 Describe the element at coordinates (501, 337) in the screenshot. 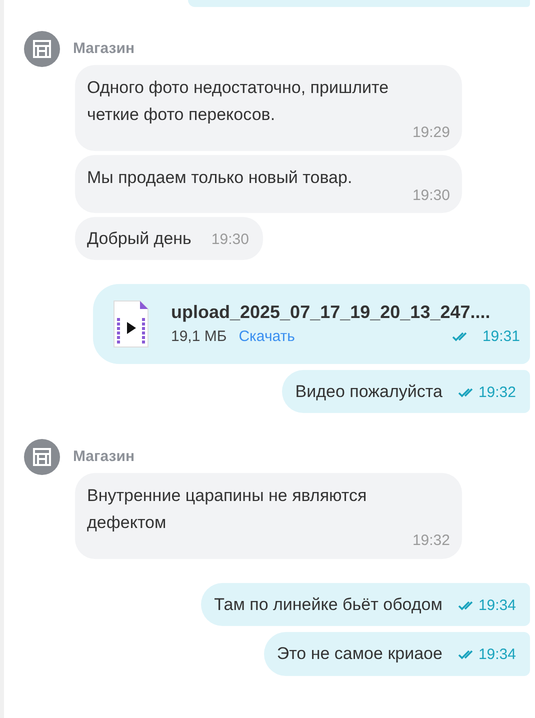

I see `message-time: 19:31` at that location.